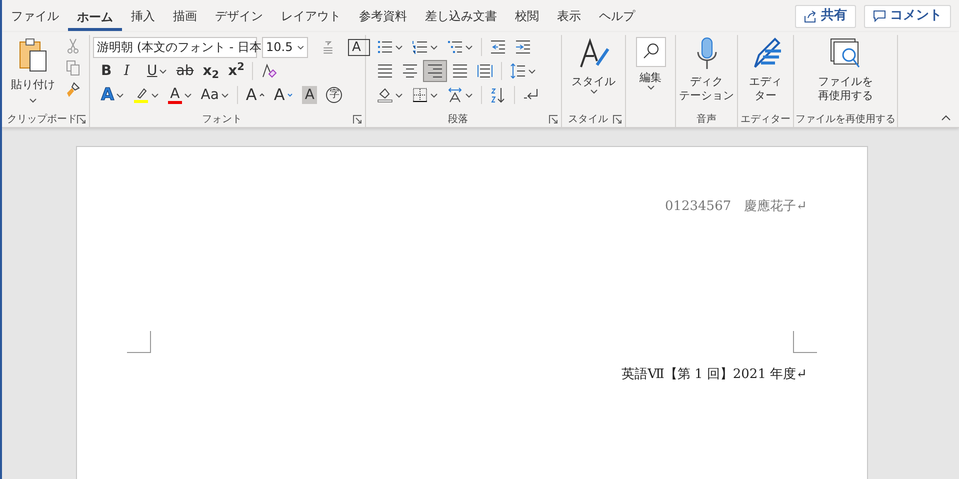 The width and height of the screenshot is (959, 479). Describe the element at coordinates (617, 16) in the screenshot. I see `ribbon-tab: ヘルプ` at that location.